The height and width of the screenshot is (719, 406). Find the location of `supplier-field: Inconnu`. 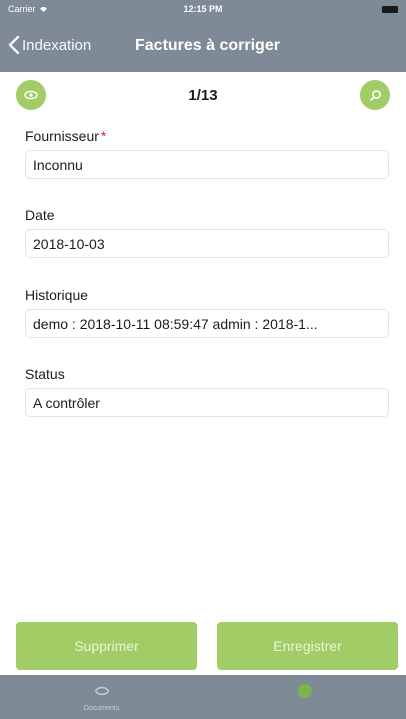

supplier-field: Inconnu is located at coordinates (207, 164).